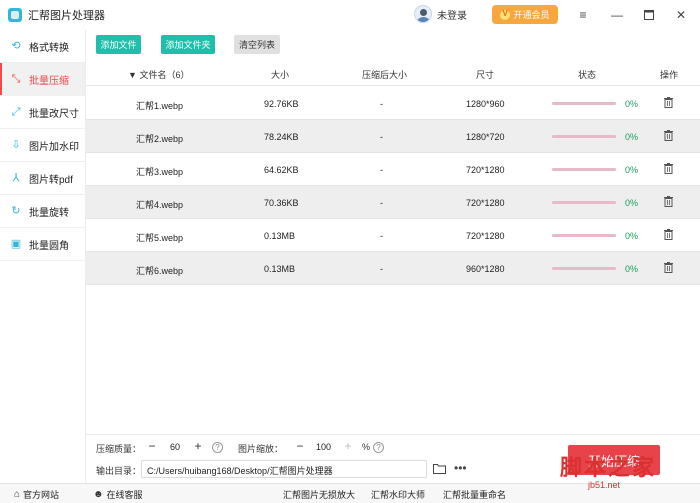 This screenshot has height=503, width=700. I want to click on sidebar-item-round-corner: ▣ 批量圆角, so click(42, 244).